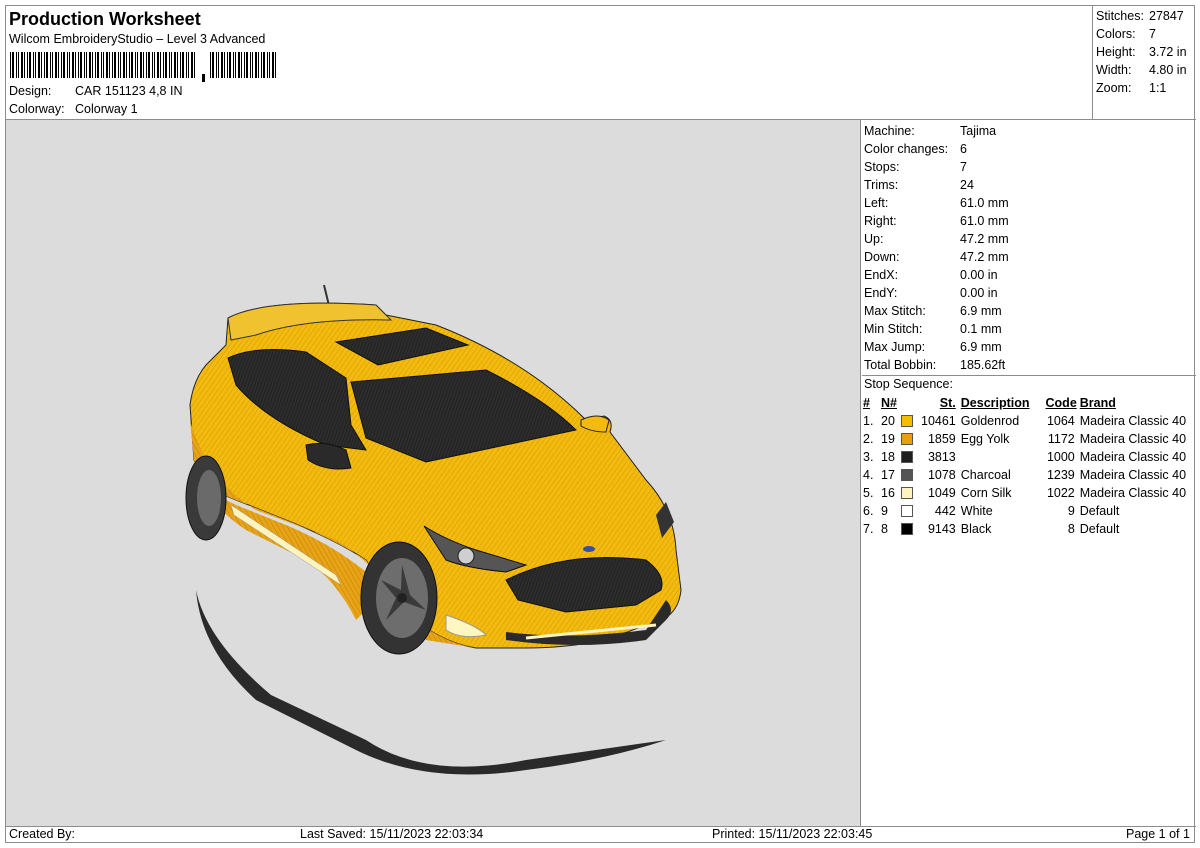  Describe the element at coordinates (868, 421) in the screenshot. I see `row-index: 1.` at that location.